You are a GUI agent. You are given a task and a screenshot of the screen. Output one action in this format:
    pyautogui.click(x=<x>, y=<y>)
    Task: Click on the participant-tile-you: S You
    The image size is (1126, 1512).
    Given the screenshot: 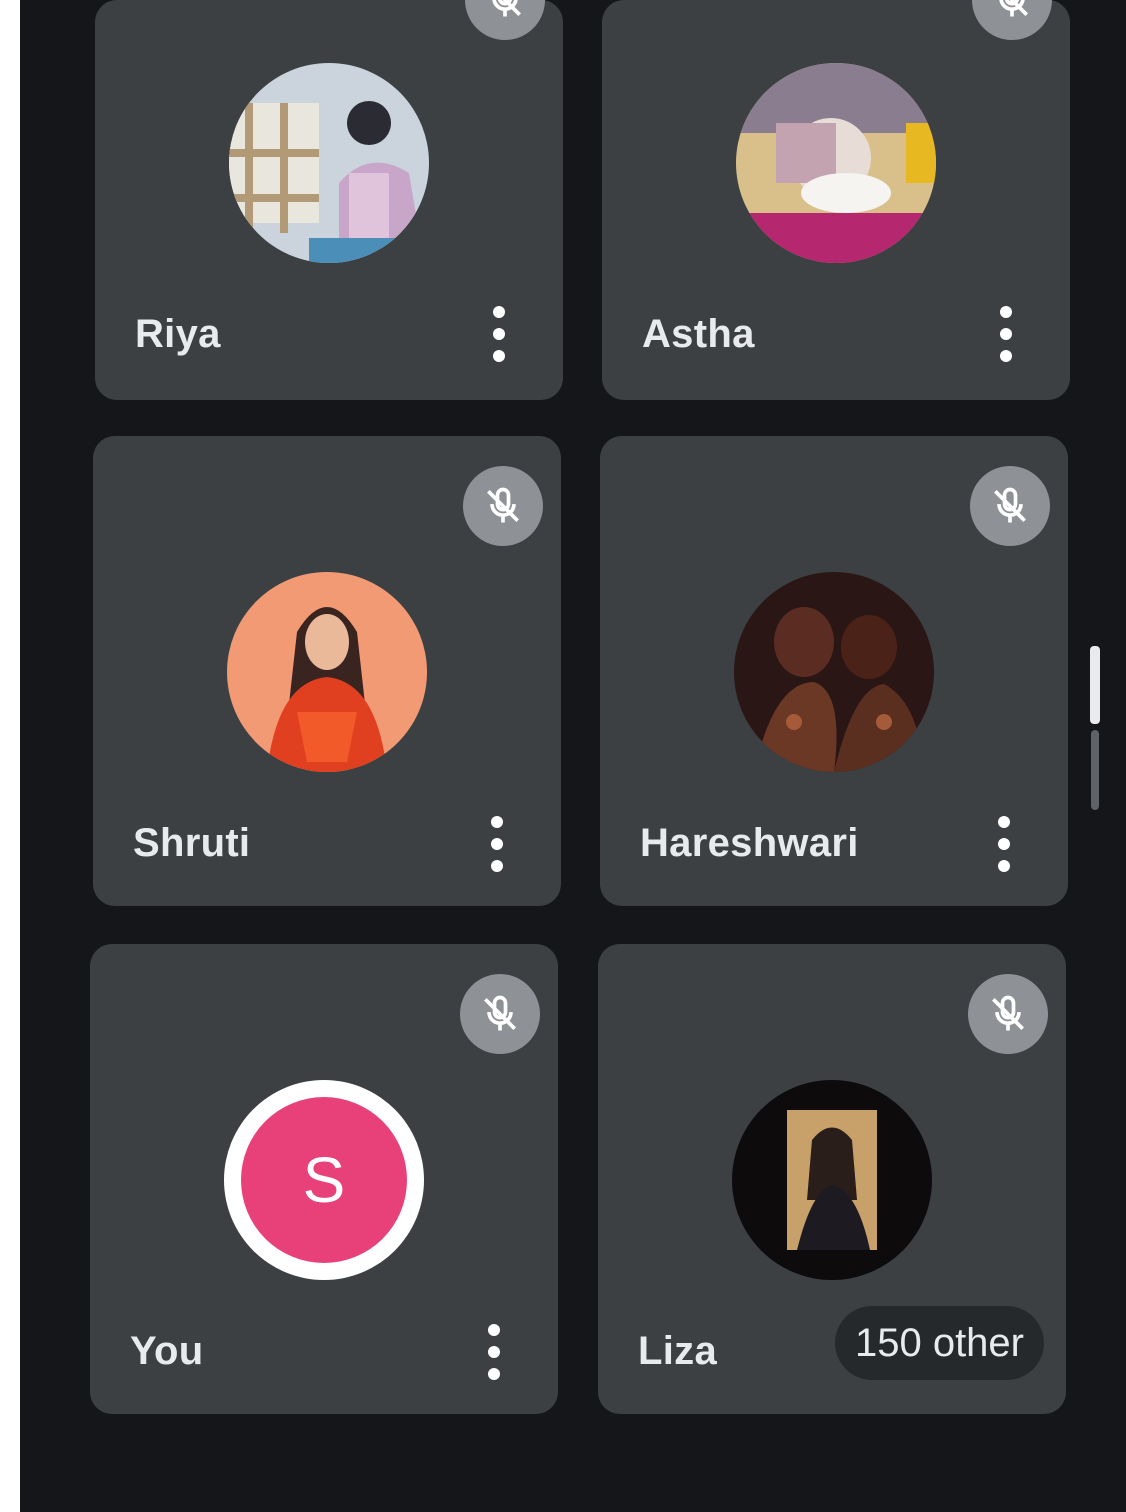 What is the action you would take?
    pyautogui.click(x=324, y=1179)
    